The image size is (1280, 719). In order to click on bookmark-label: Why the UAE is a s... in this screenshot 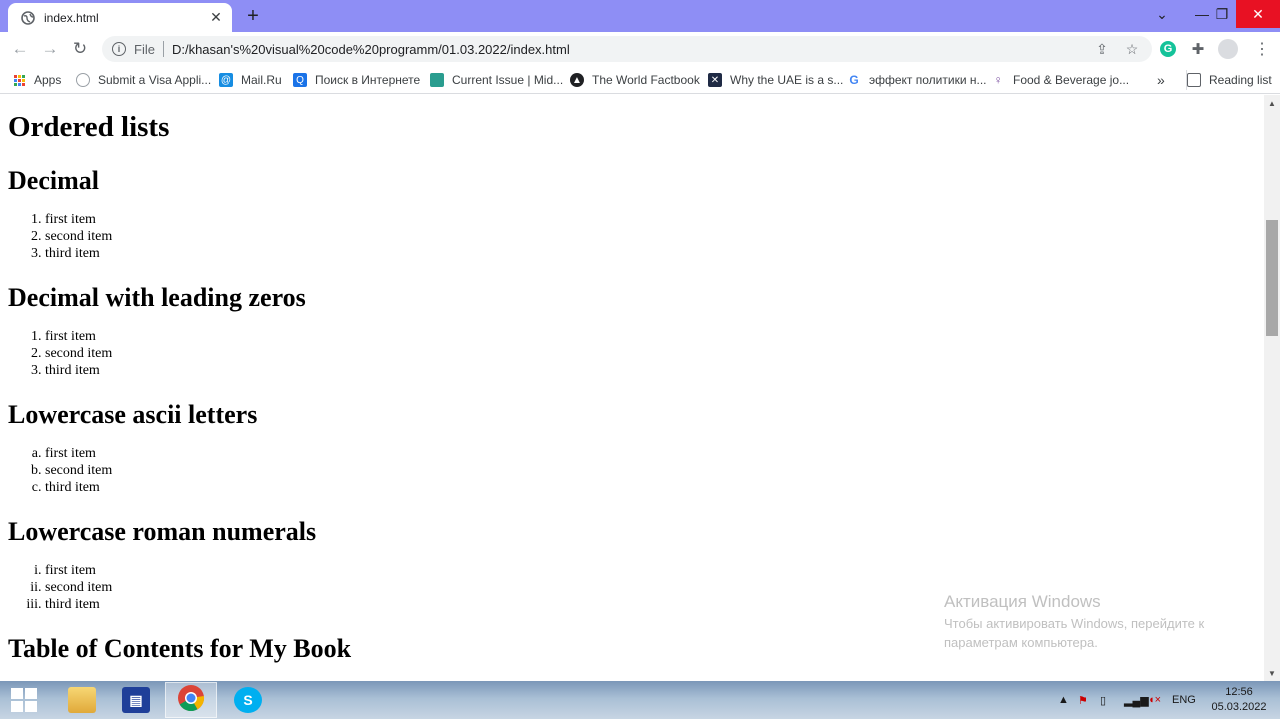, I will do `click(787, 80)`.